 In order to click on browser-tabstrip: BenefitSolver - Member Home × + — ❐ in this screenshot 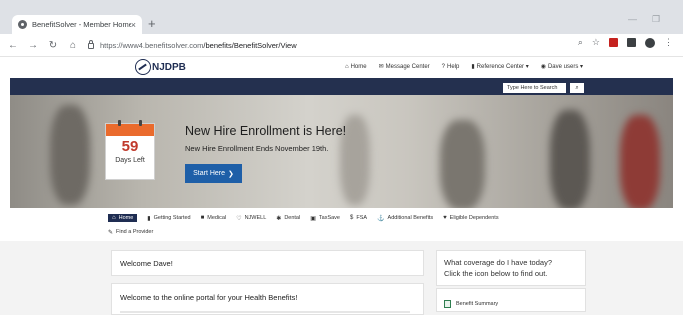, I will do `click(341, 17)`.